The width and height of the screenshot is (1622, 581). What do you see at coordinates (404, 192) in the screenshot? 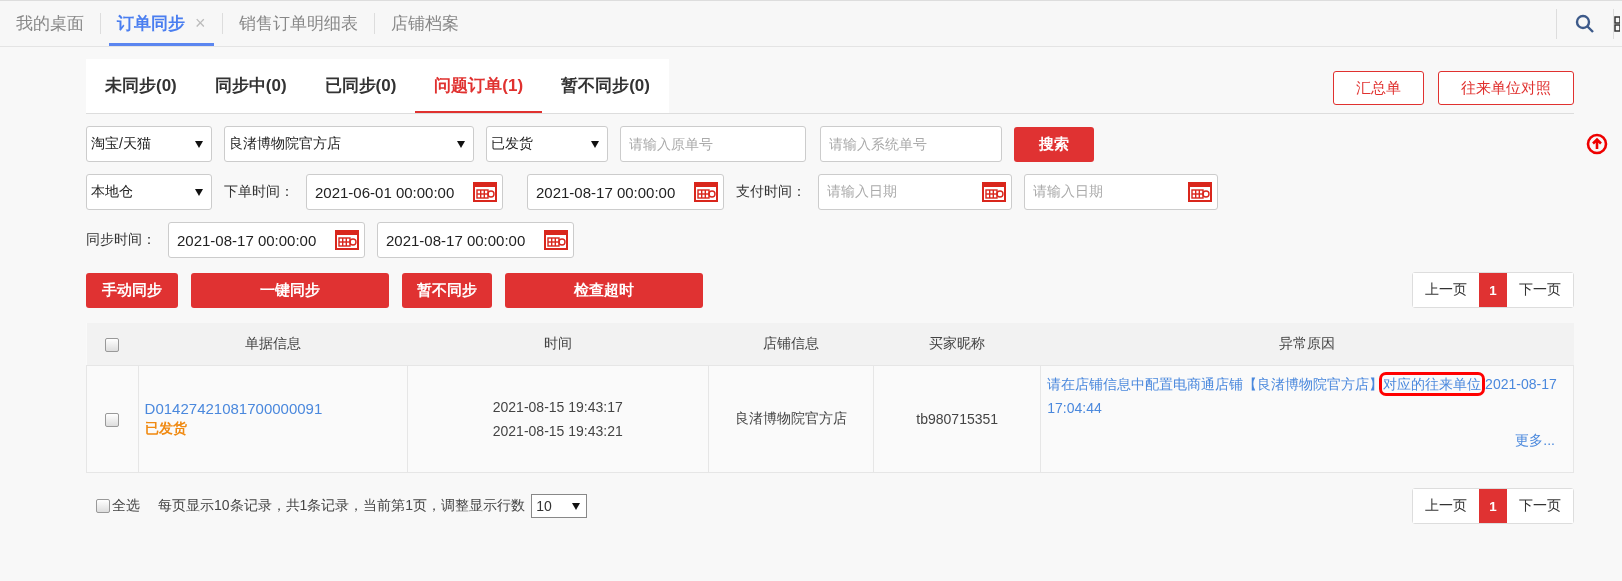
I see `date-field: 2021-06-01 00:00:00` at bounding box center [404, 192].